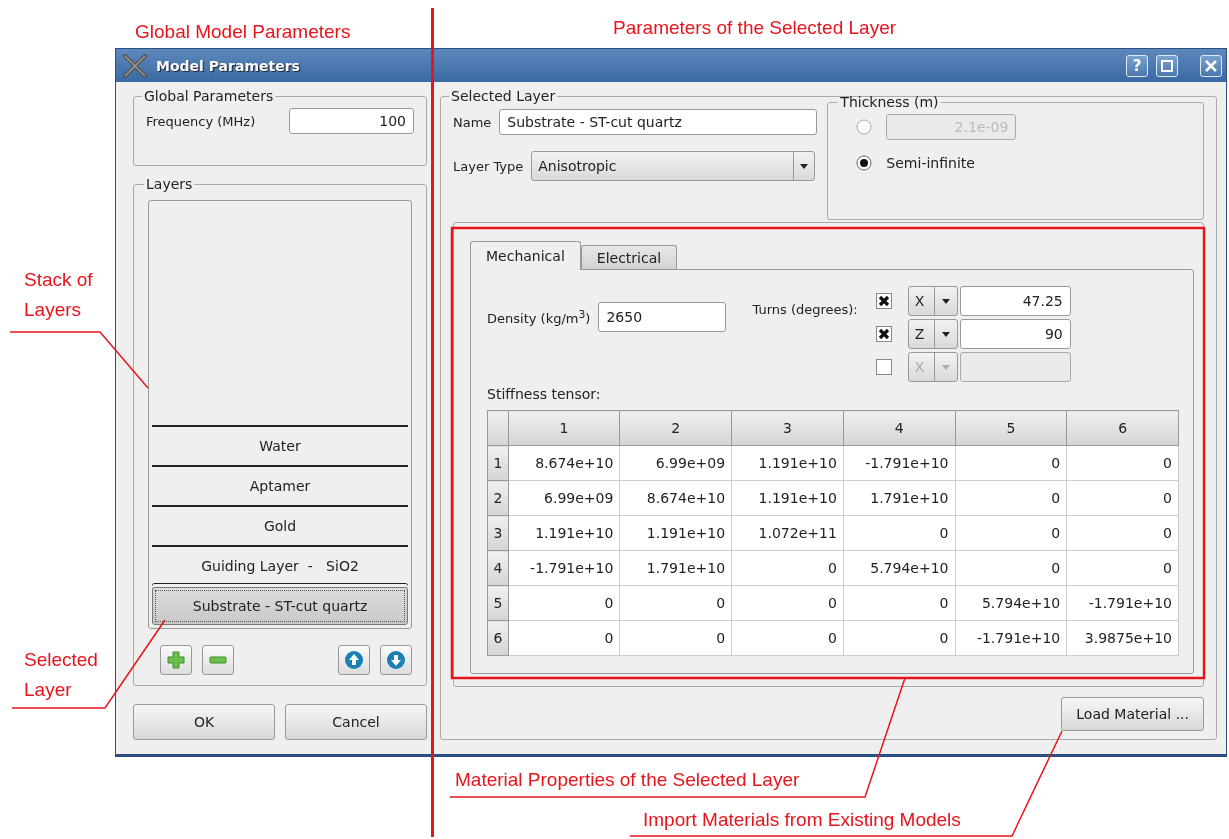 The height and width of the screenshot is (839, 1229). What do you see at coordinates (356, 722) in the screenshot?
I see `cancel-button: Cancel` at bounding box center [356, 722].